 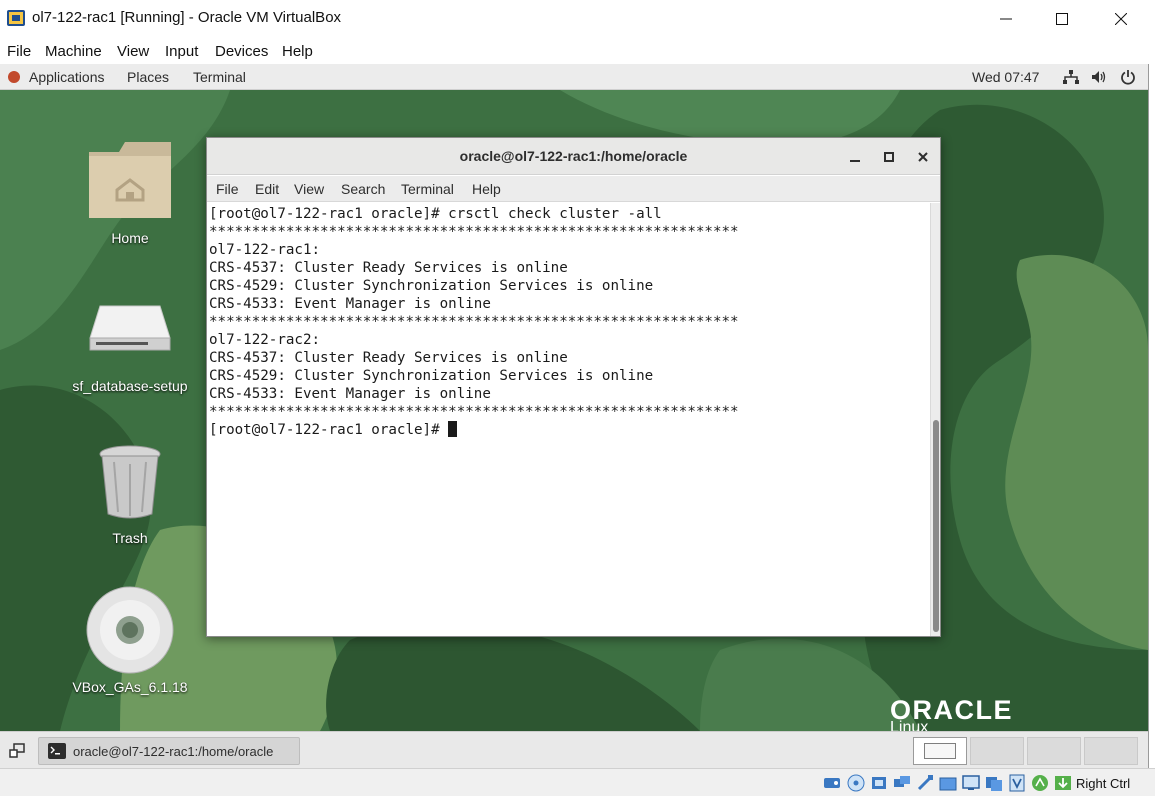 I want to click on terminal-task-icon, so click(x=57, y=753).